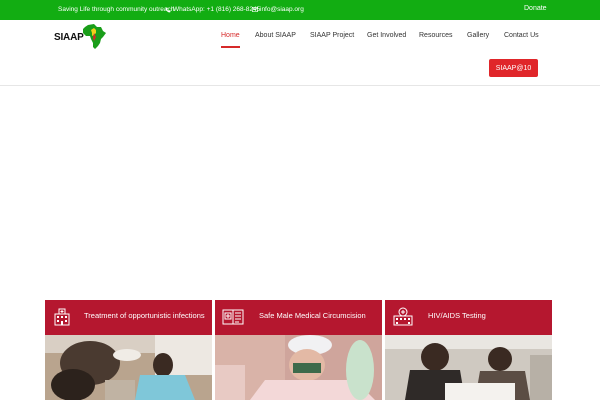  I want to click on card-header: Treatment of opportunistic infections, so click(128, 317).